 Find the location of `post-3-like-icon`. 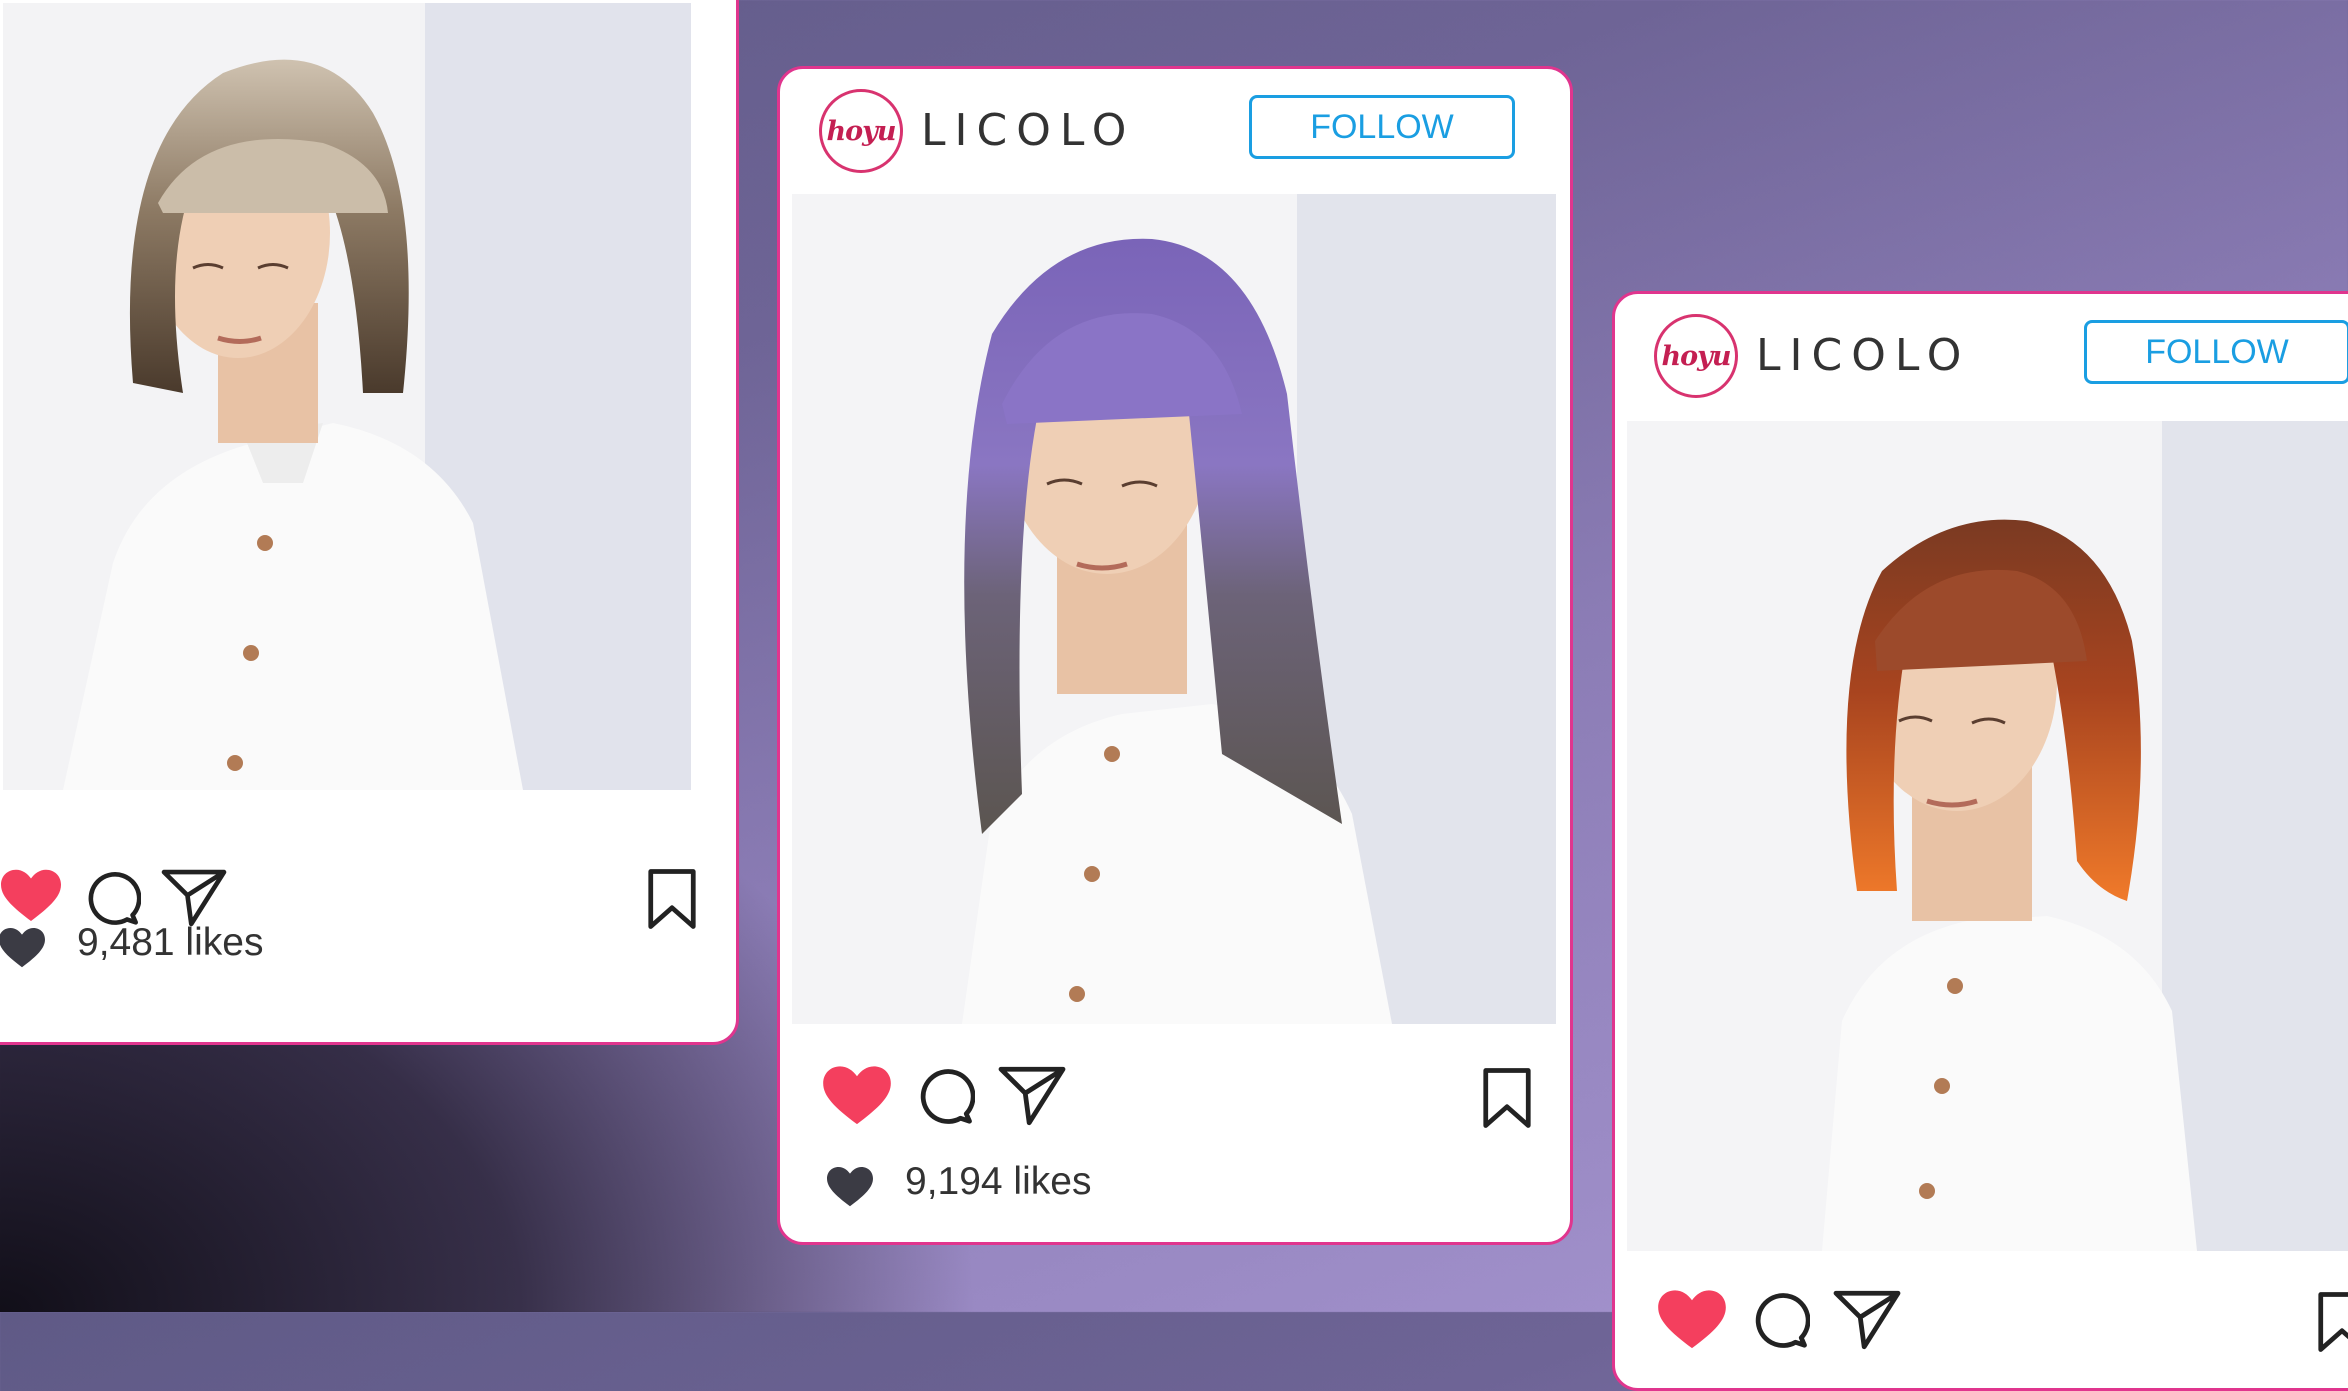

post-3-like-icon is located at coordinates (1692, 1320).